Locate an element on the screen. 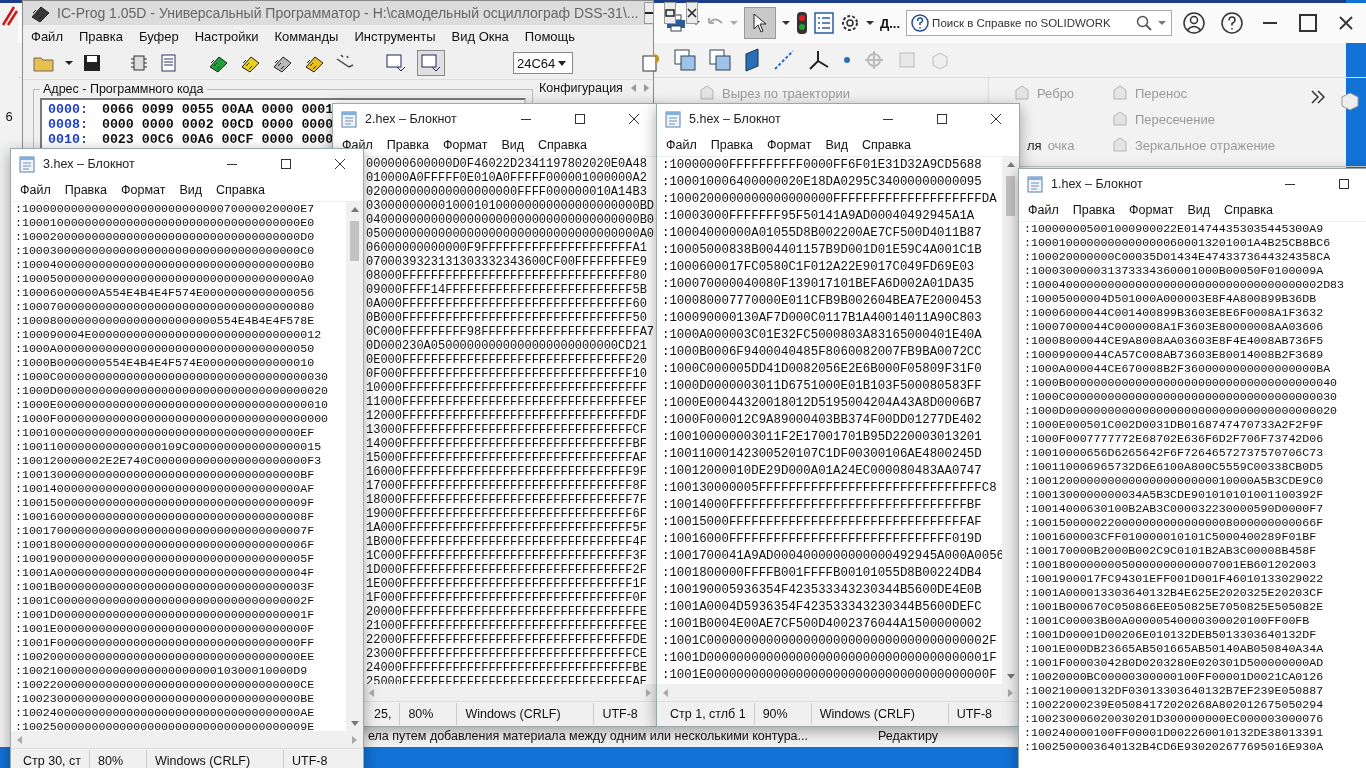 The image size is (1366, 768). hex-line: :1001B000000000000000000000000000000000003F is located at coordinates (165, 587).